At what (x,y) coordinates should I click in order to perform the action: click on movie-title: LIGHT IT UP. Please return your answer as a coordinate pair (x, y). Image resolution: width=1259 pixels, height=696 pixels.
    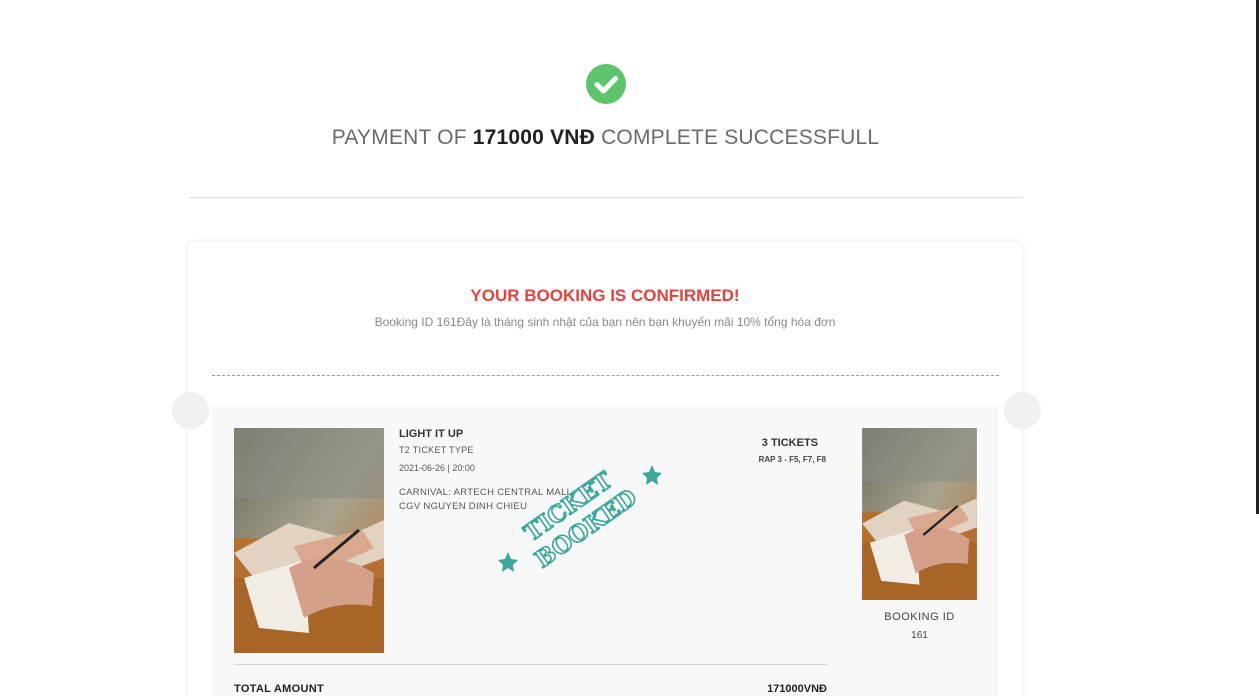
    Looking at the image, I should click on (431, 434).